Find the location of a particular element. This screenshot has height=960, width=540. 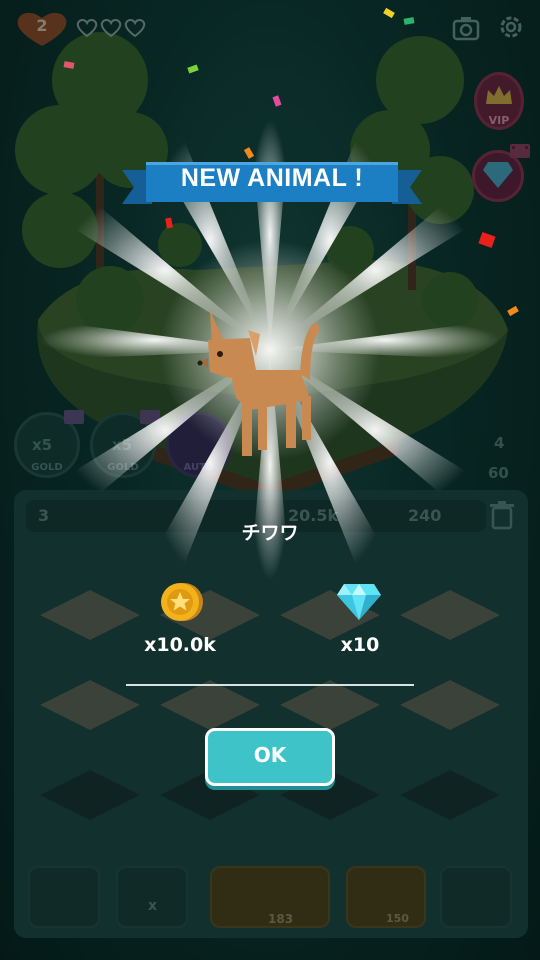

coin-reward: x10.0k is located at coordinates (180, 645).